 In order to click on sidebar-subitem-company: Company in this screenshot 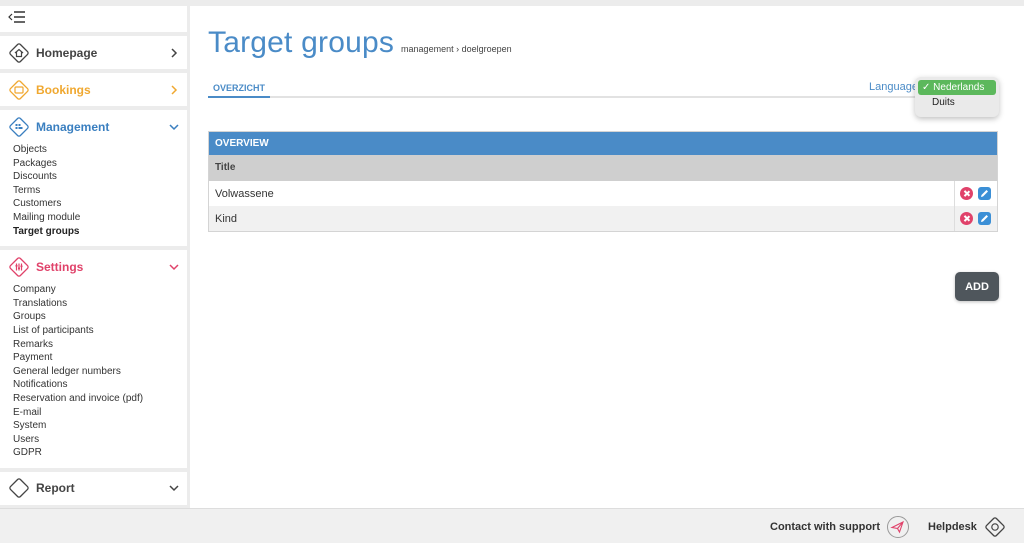, I will do `click(100, 290)`.